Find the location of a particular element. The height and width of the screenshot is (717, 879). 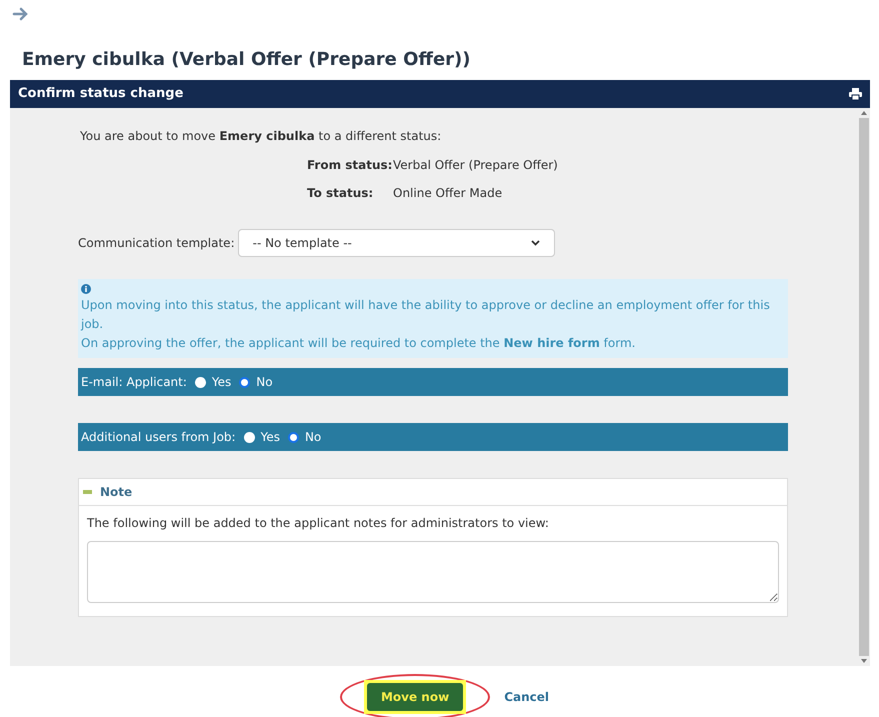

print-icon is located at coordinates (855, 94).